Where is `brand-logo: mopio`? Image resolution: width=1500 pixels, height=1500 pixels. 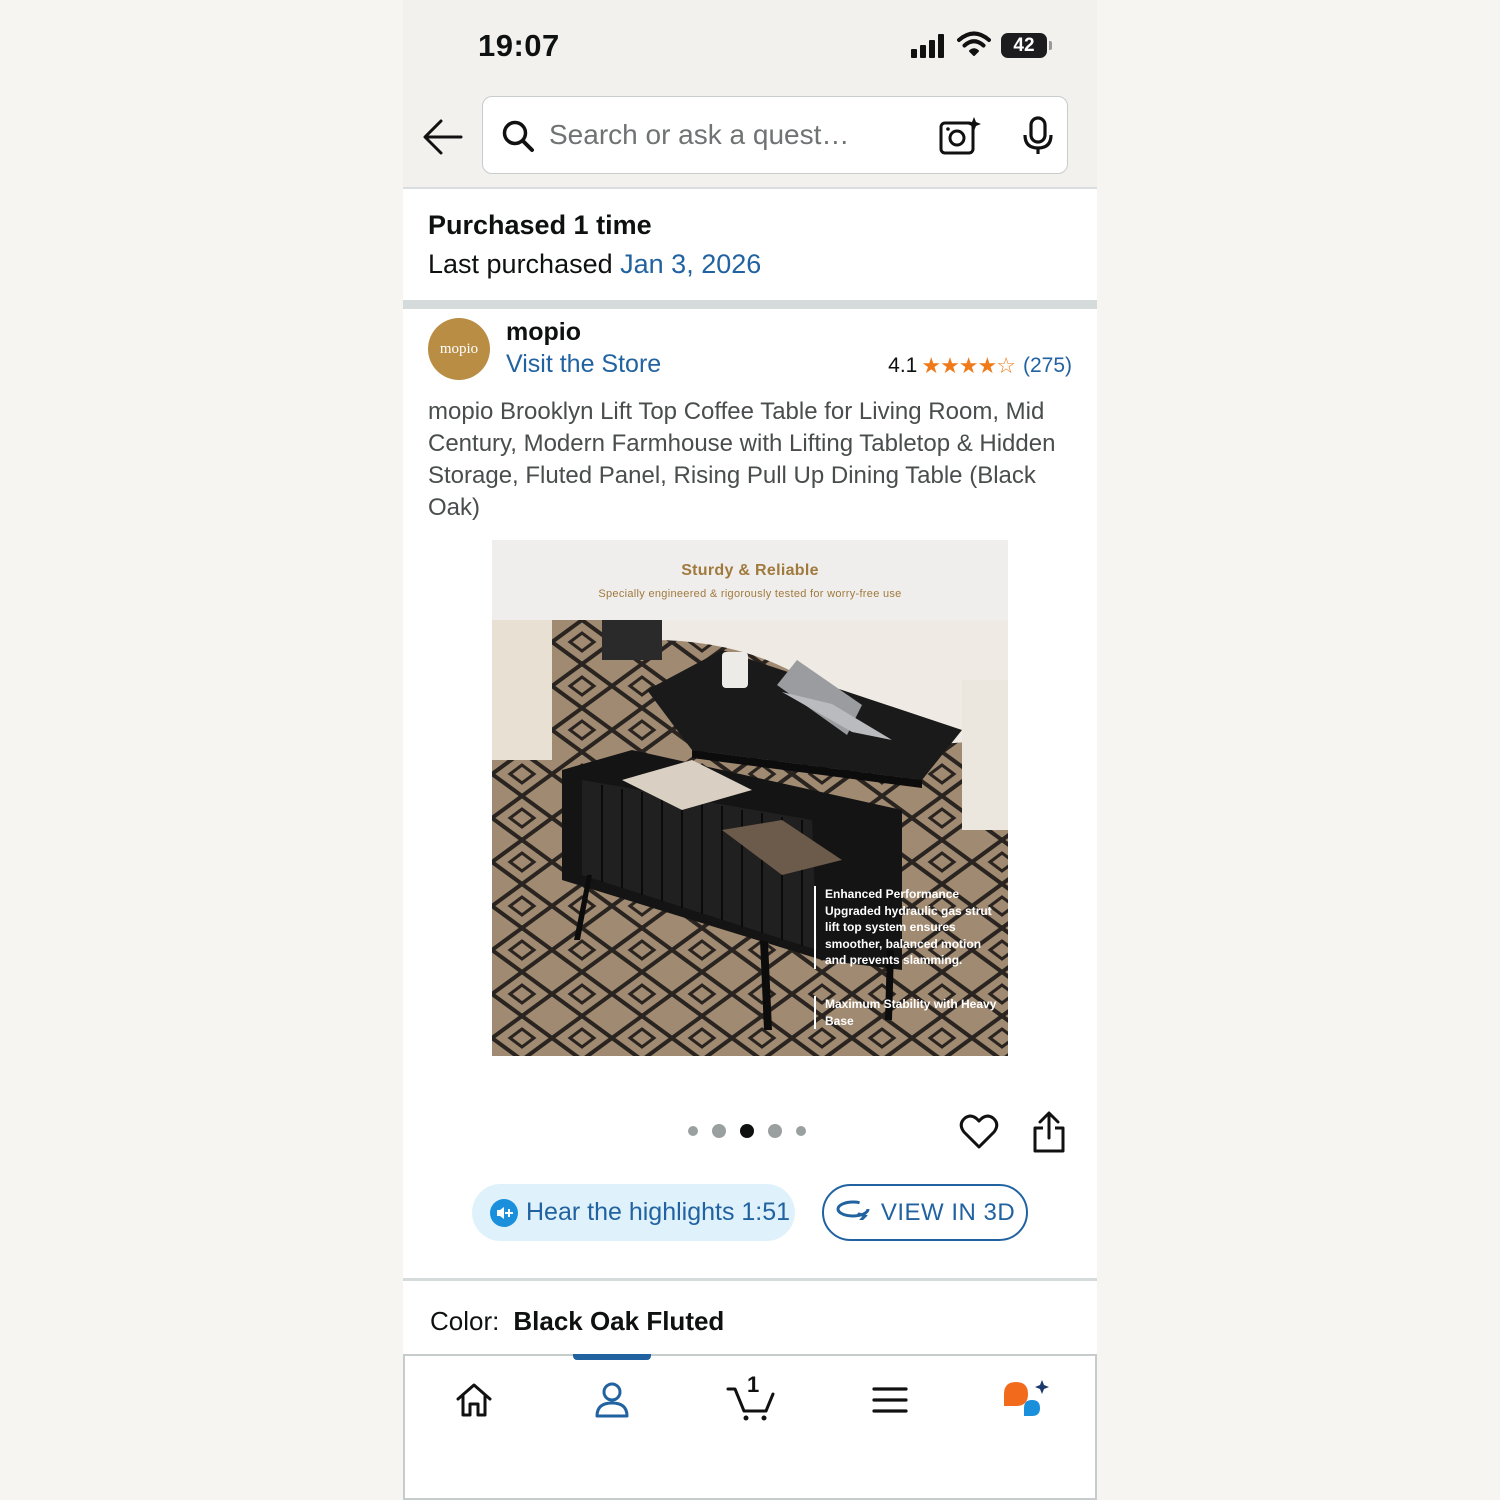
brand-logo: mopio is located at coordinates (459, 349).